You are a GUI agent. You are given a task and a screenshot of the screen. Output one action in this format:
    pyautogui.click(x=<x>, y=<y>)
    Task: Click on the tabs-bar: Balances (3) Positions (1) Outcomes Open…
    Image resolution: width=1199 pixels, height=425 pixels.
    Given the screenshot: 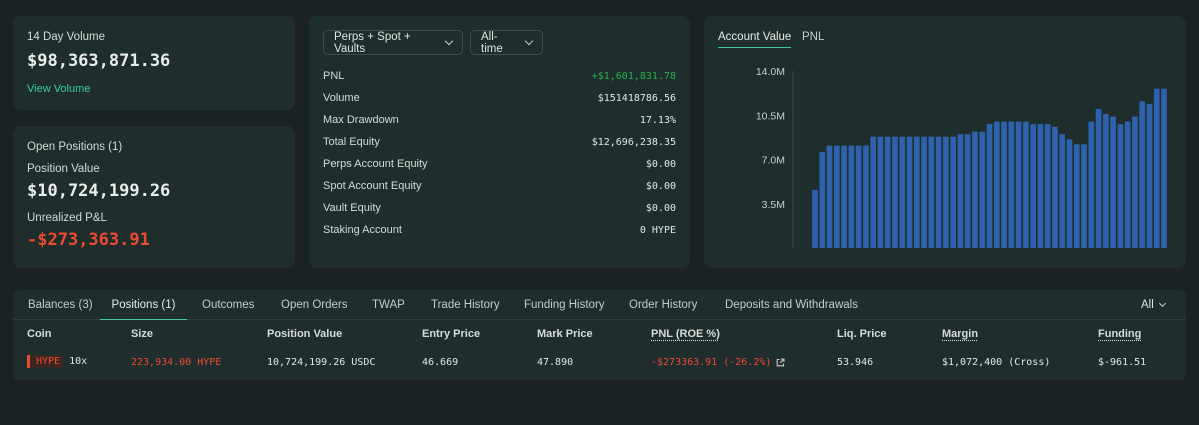 What is the action you would take?
    pyautogui.click(x=599, y=305)
    